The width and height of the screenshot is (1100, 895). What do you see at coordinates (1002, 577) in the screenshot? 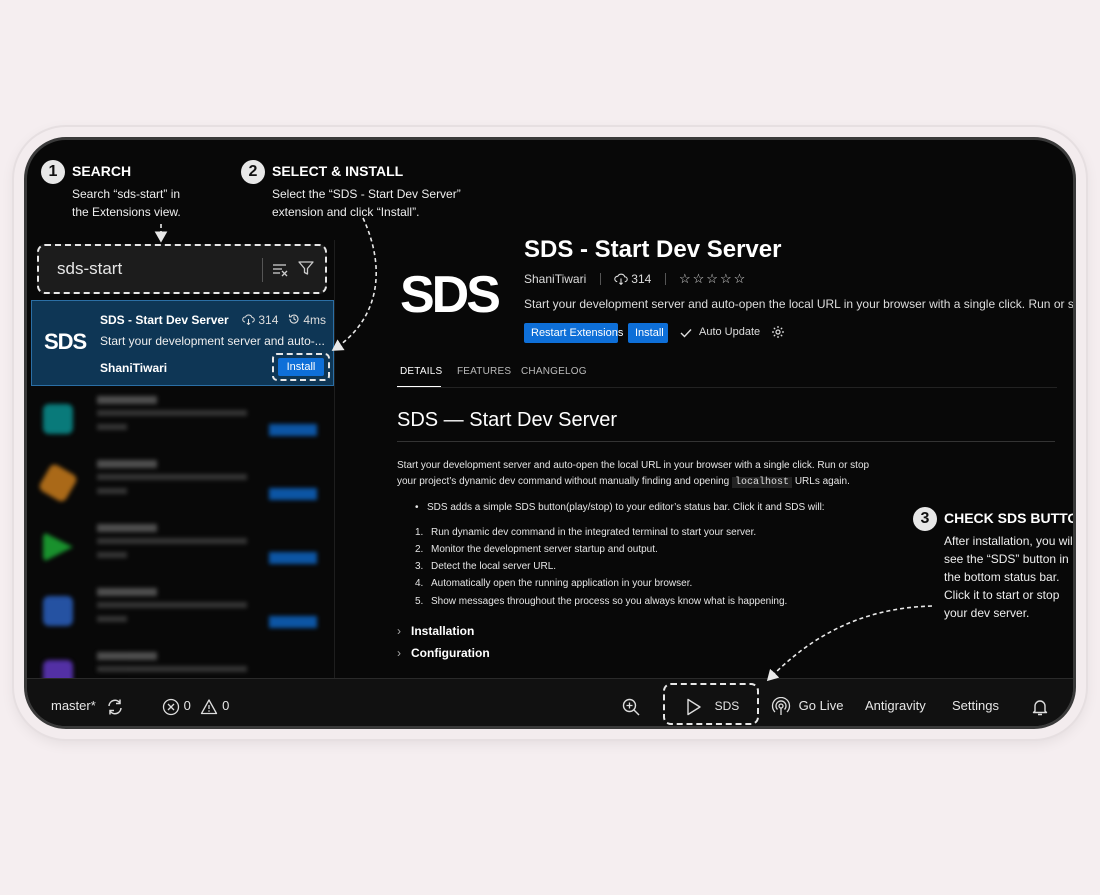
I see `step-desc-line: the bottom status bar.` at bounding box center [1002, 577].